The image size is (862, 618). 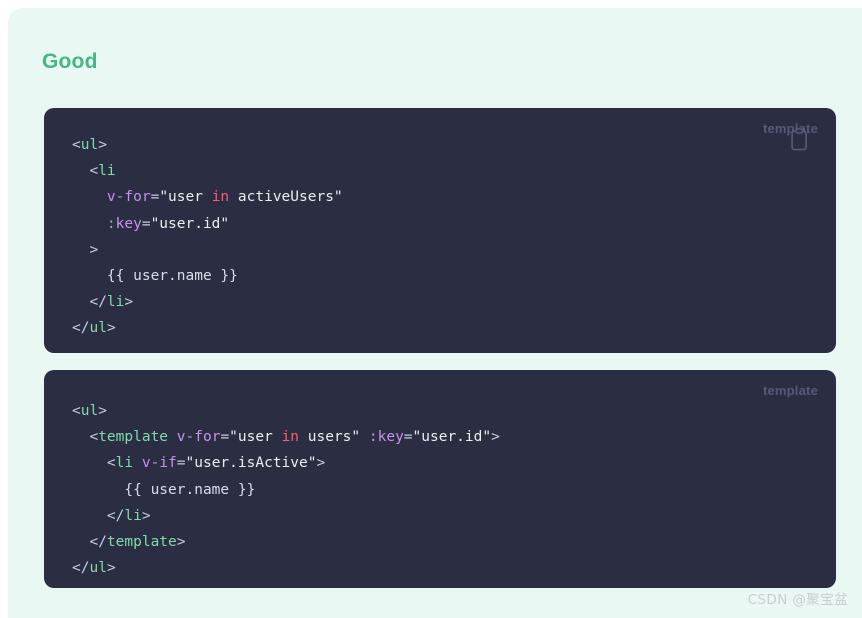 I want to click on code-line: <li v-if="user.isActive">, so click(x=446, y=463).